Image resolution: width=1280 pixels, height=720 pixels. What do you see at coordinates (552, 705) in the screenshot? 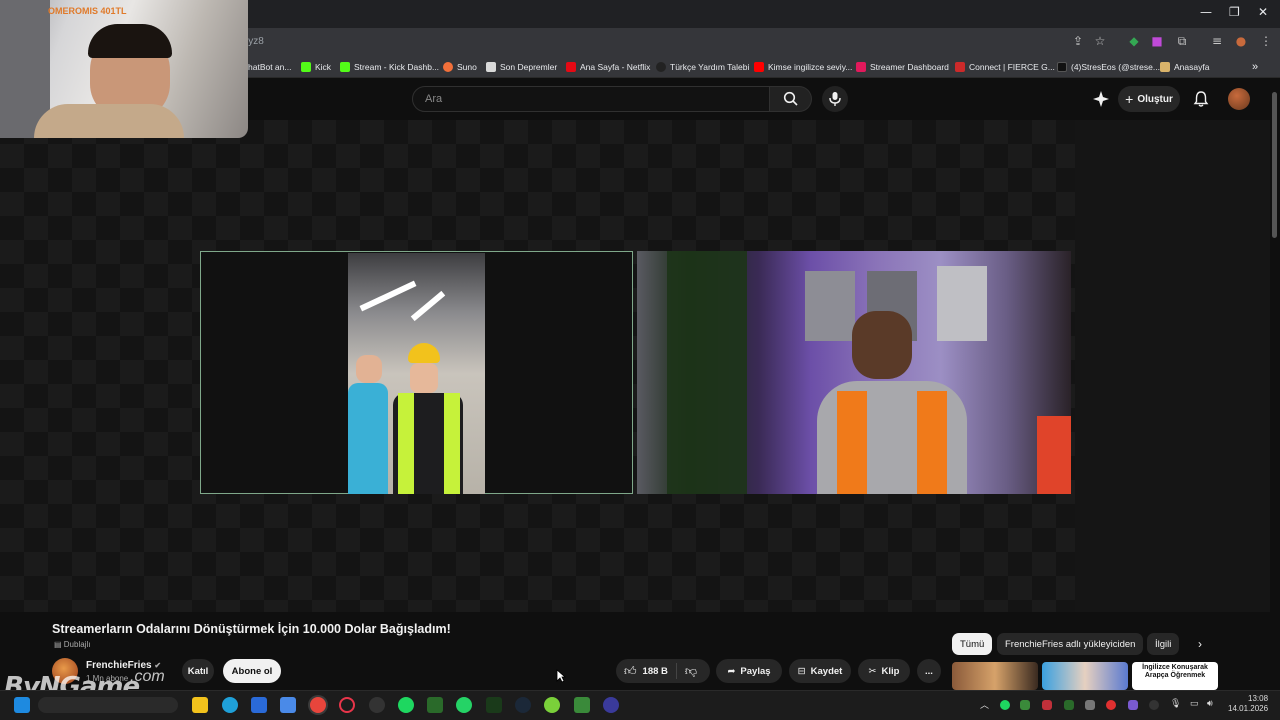
I see `game-launcher-icon` at bounding box center [552, 705].